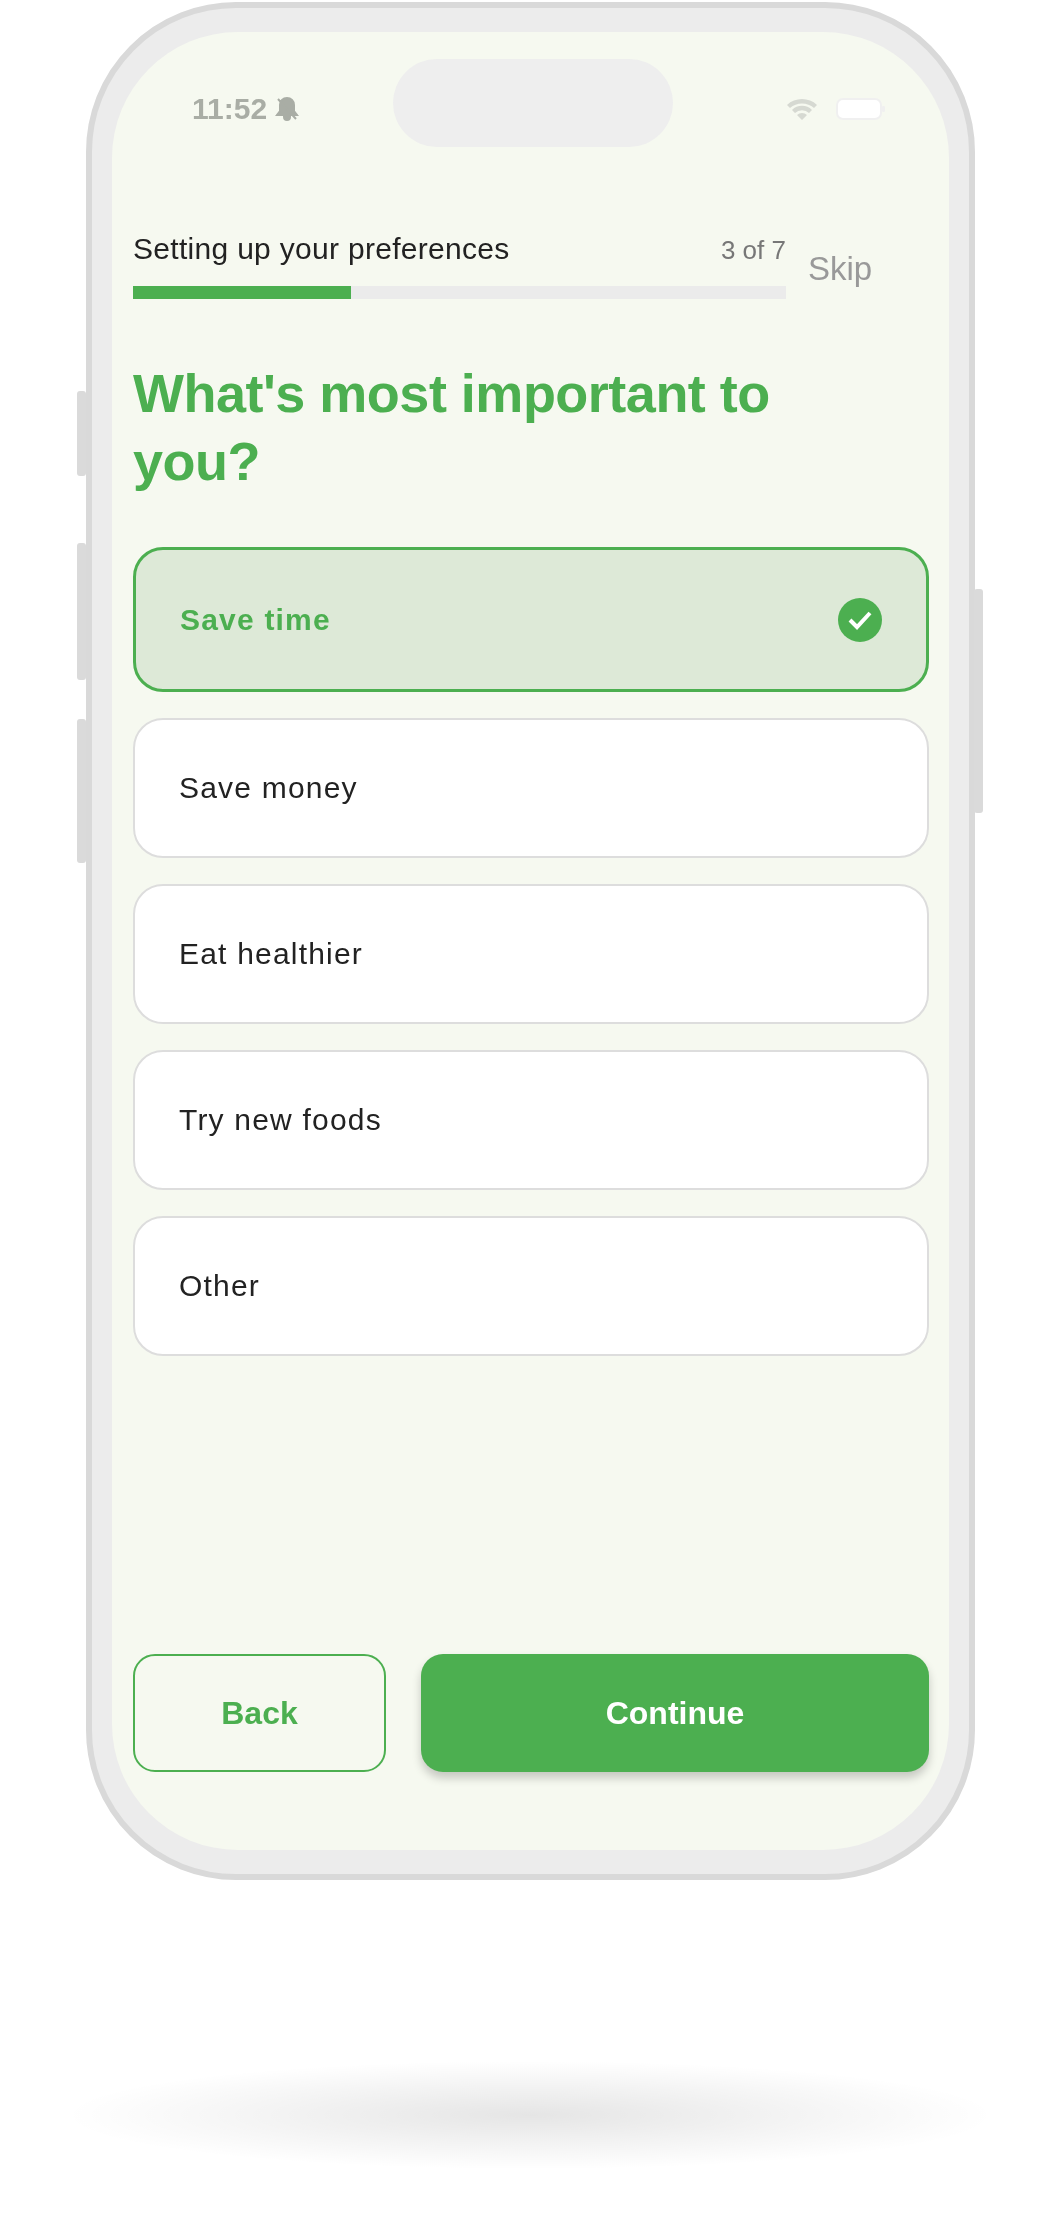  What do you see at coordinates (753, 250) in the screenshot?
I see `step-counter: 3 of 7` at bounding box center [753, 250].